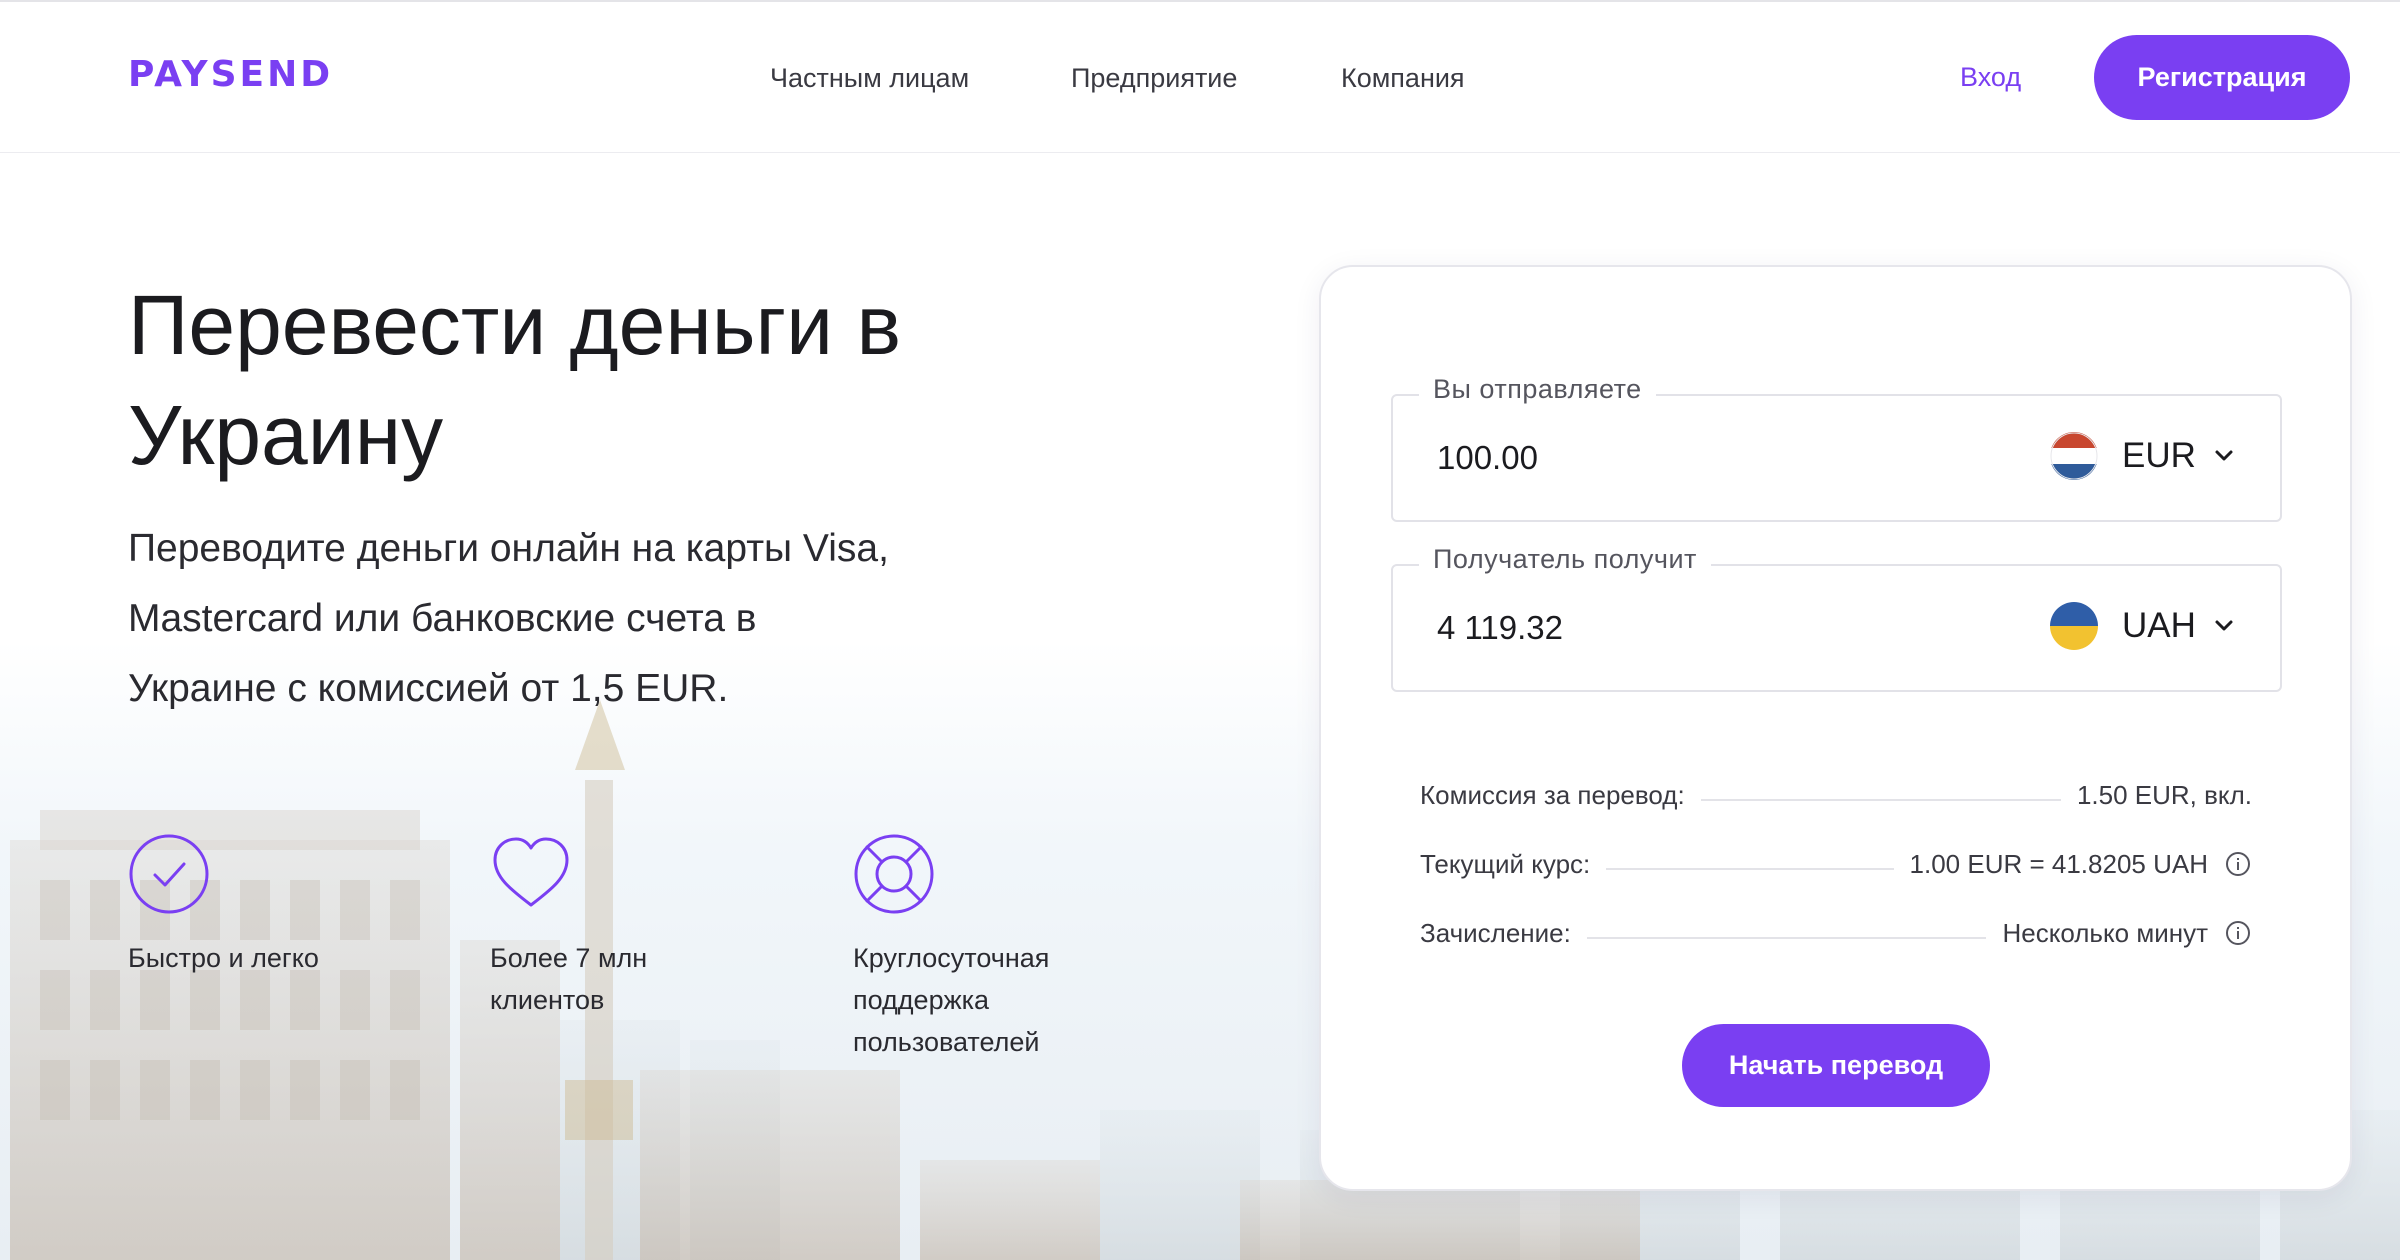  What do you see at coordinates (1836, 933) in the screenshot?
I see `delivery-row: Зачисление: Несколько минут` at bounding box center [1836, 933].